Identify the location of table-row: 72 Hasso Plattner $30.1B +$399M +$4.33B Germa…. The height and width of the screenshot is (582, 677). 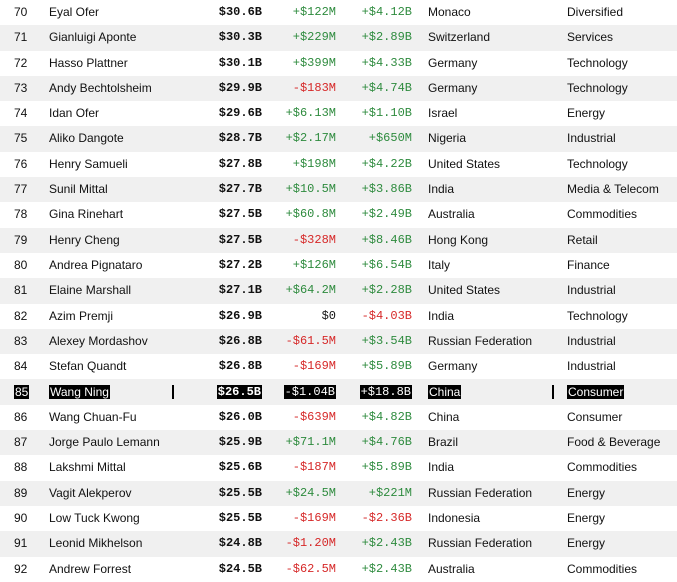
(338, 63).